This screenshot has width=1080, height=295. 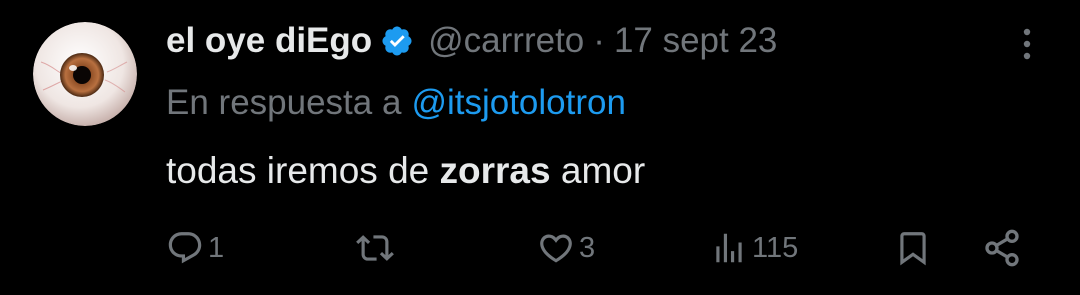 What do you see at coordinates (598, 170) in the screenshot?
I see `tweet-text-part2: amor` at bounding box center [598, 170].